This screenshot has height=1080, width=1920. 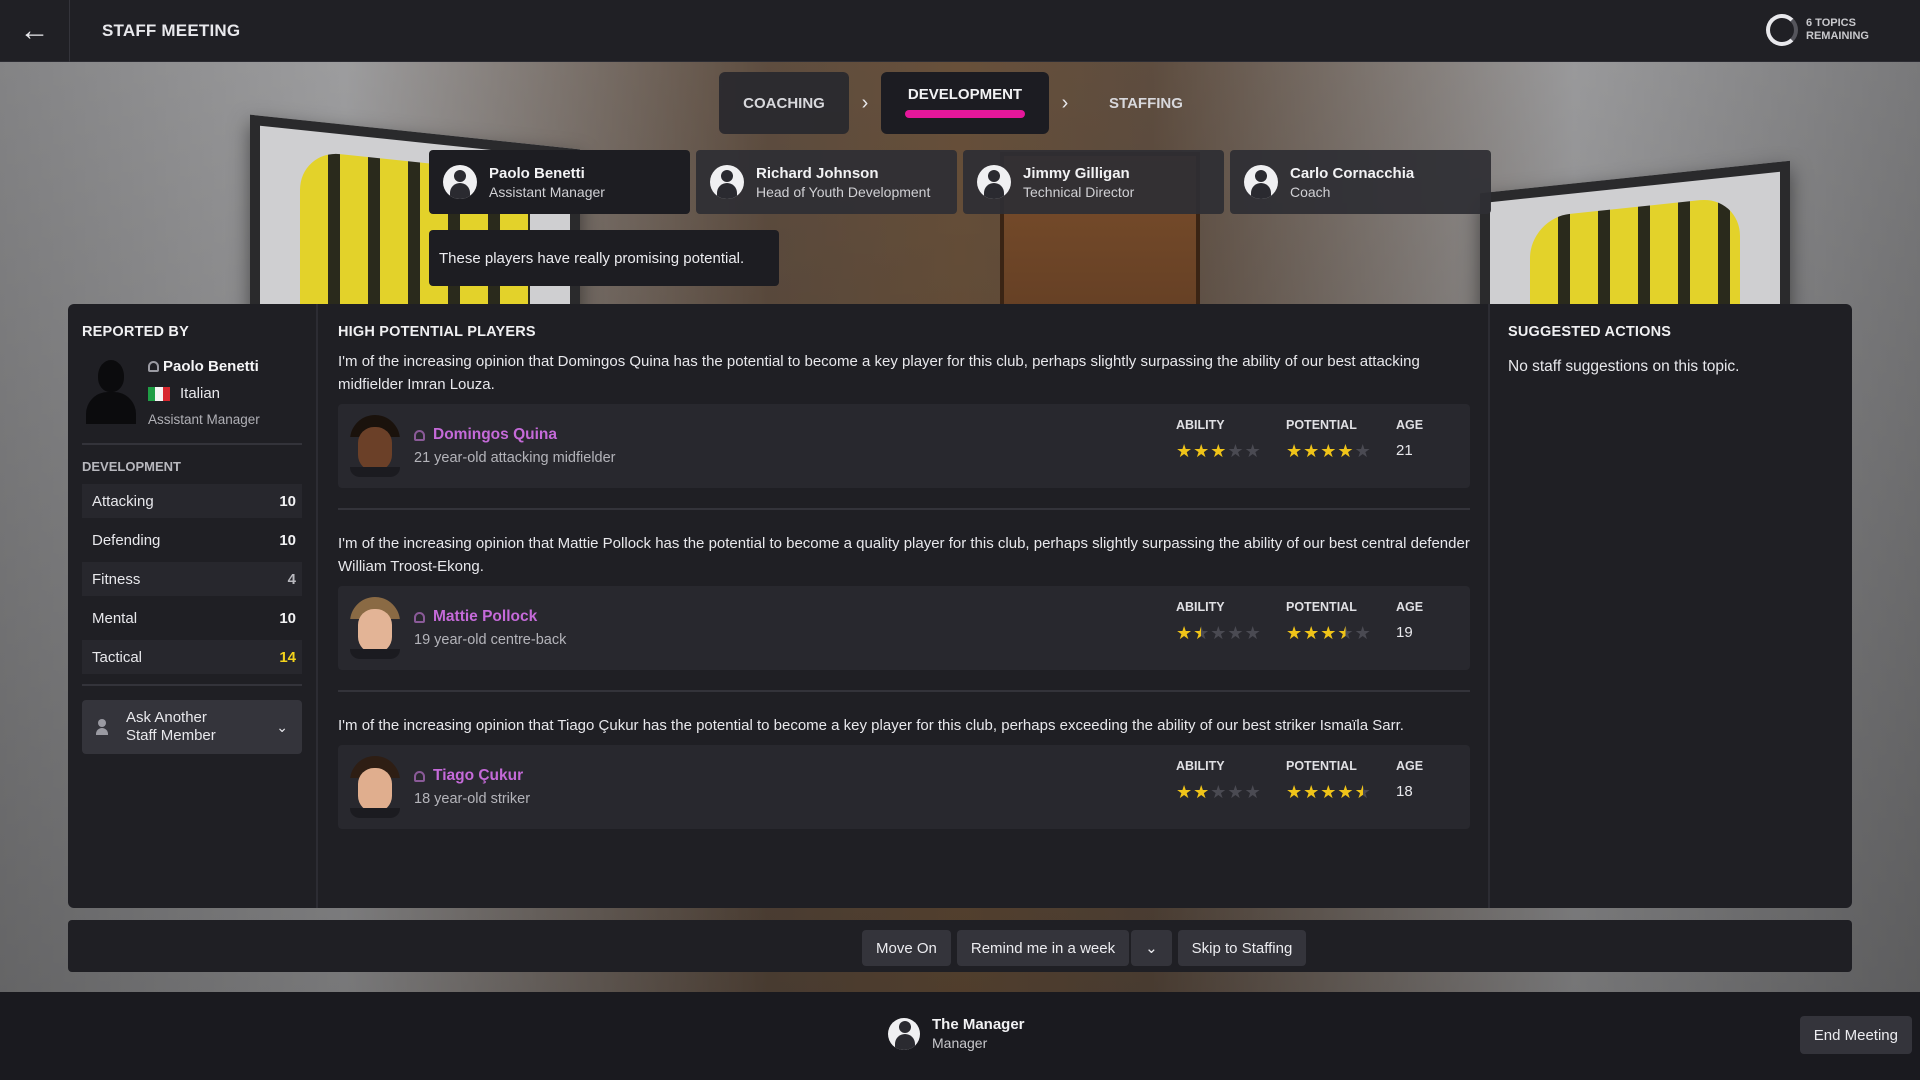 What do you see at coordinates (116, 579) in the screenshot?
I see `attribute-label: Fitness` at bounding box center [116, 579].